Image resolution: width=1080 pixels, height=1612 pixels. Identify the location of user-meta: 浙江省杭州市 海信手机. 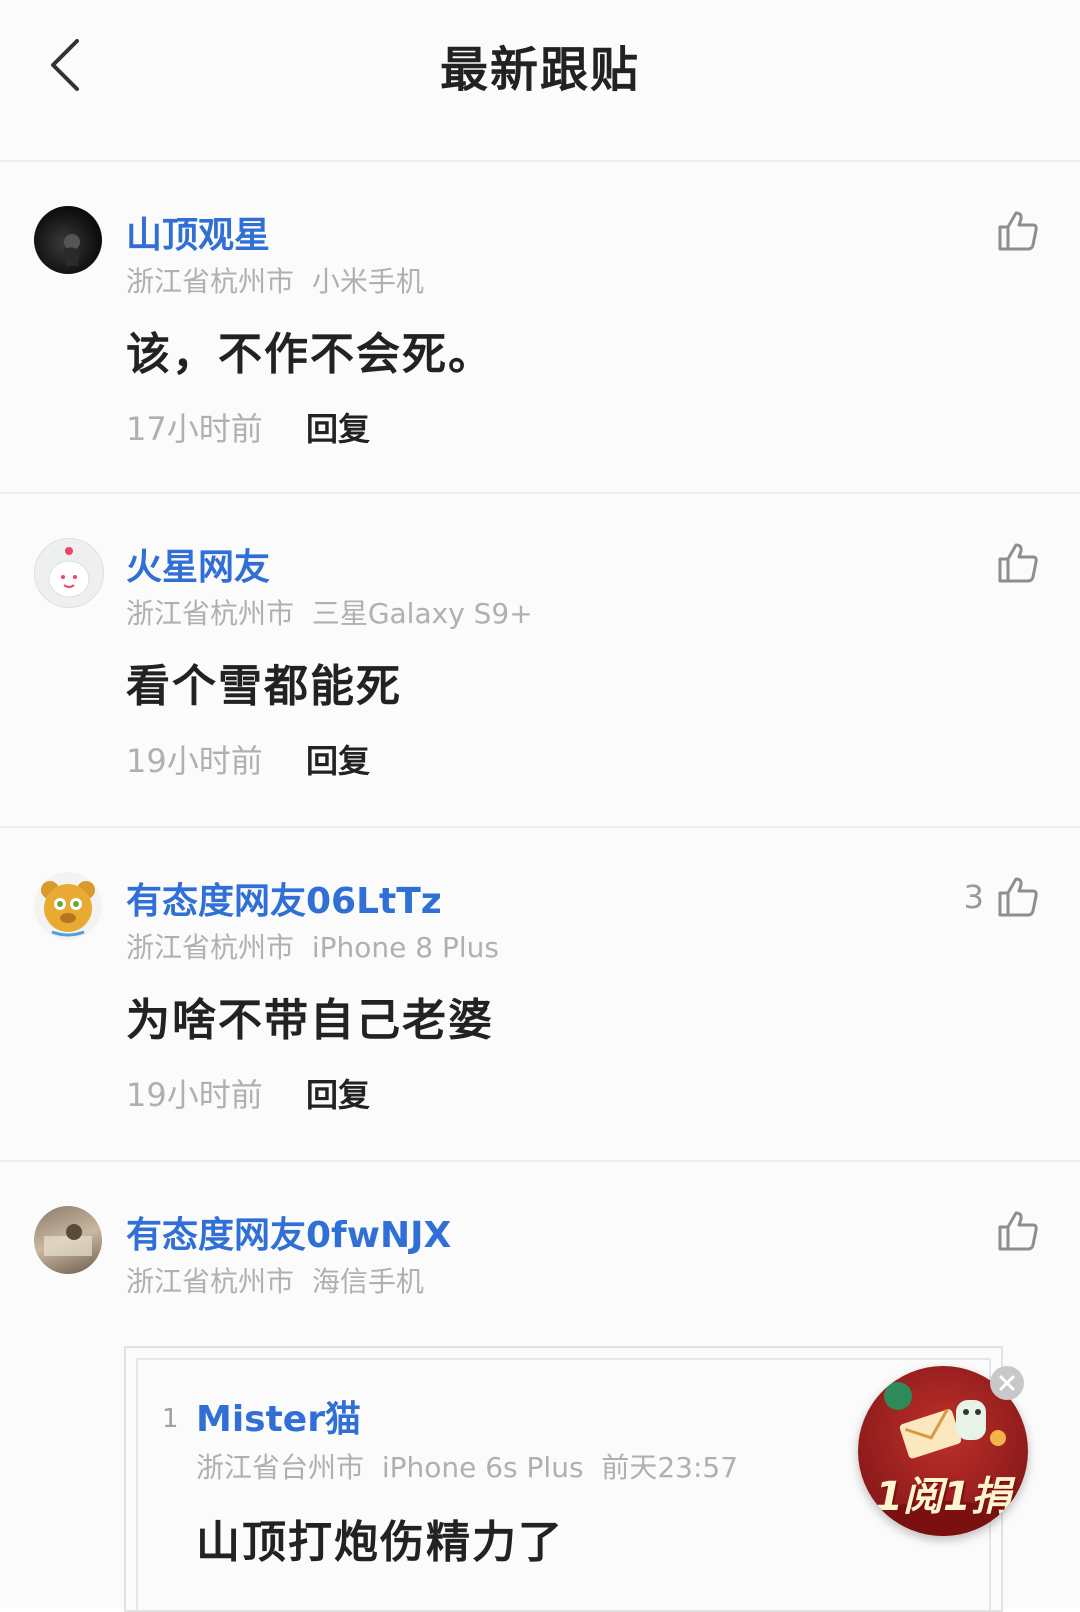
(275, 1280).